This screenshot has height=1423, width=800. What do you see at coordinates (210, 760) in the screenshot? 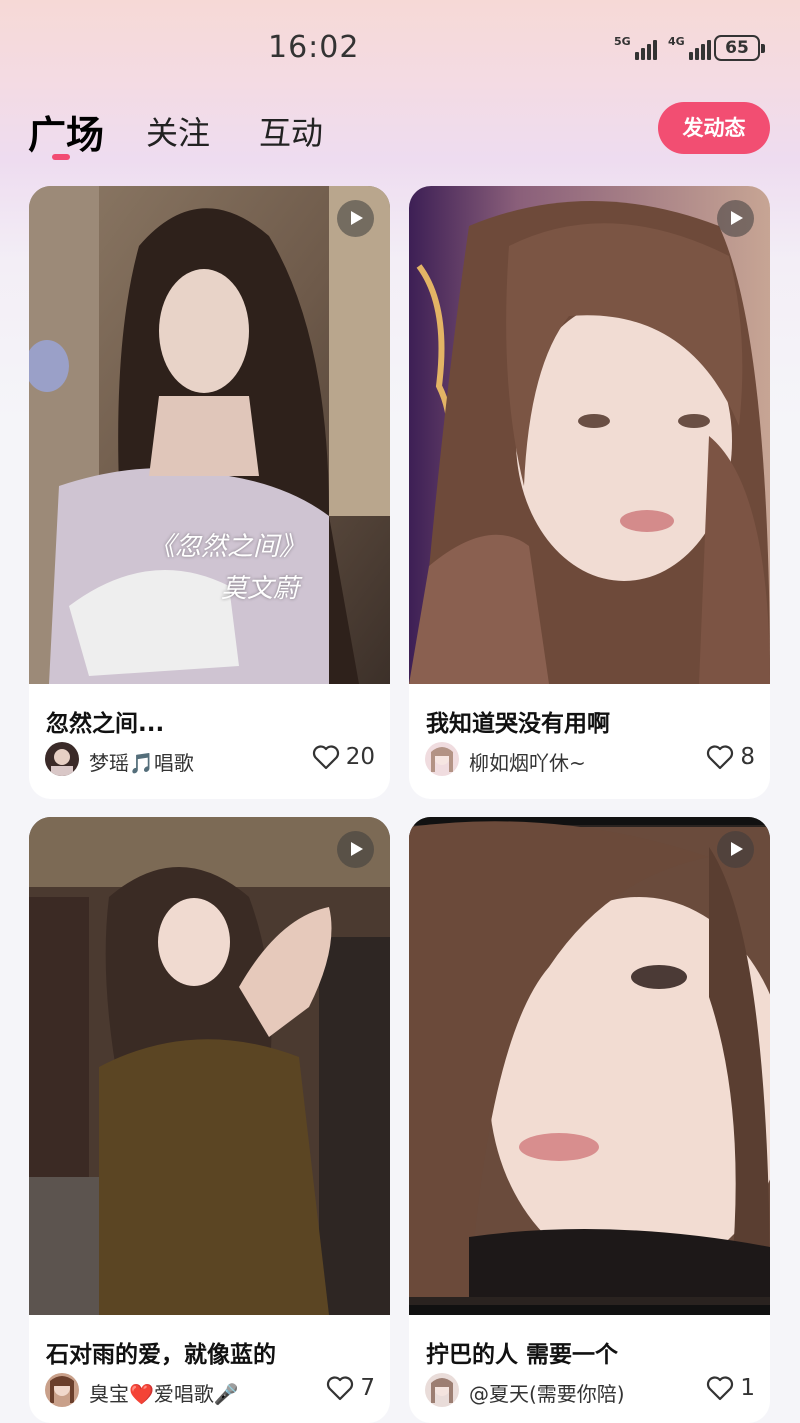
I see `post-meta: 梦瑶🎵唱歌 20` at bounding box center [210, 760].